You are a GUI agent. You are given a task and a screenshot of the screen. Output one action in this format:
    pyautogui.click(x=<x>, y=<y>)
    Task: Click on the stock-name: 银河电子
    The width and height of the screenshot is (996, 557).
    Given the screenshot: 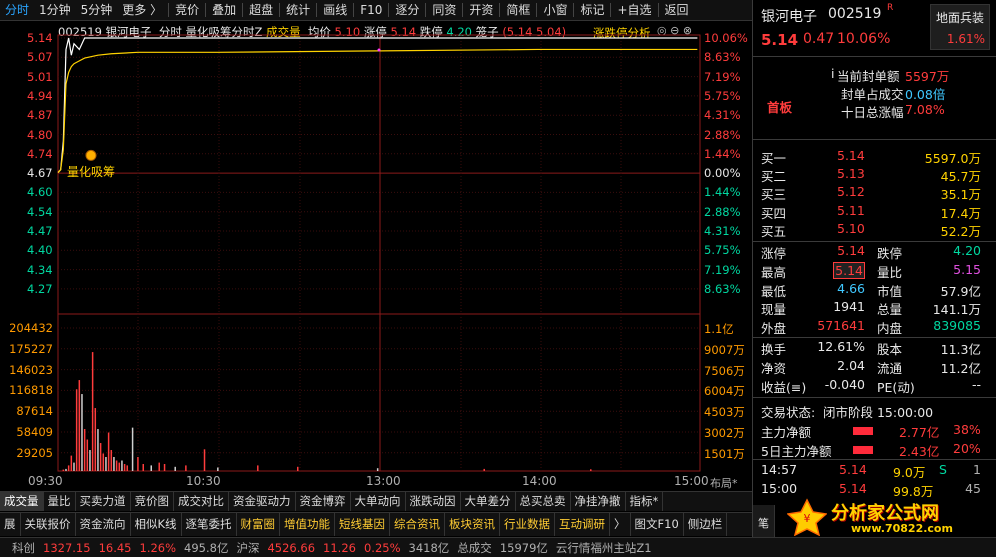 What is the action you would take?
    pyautogui.click(x=789, y=17)
    